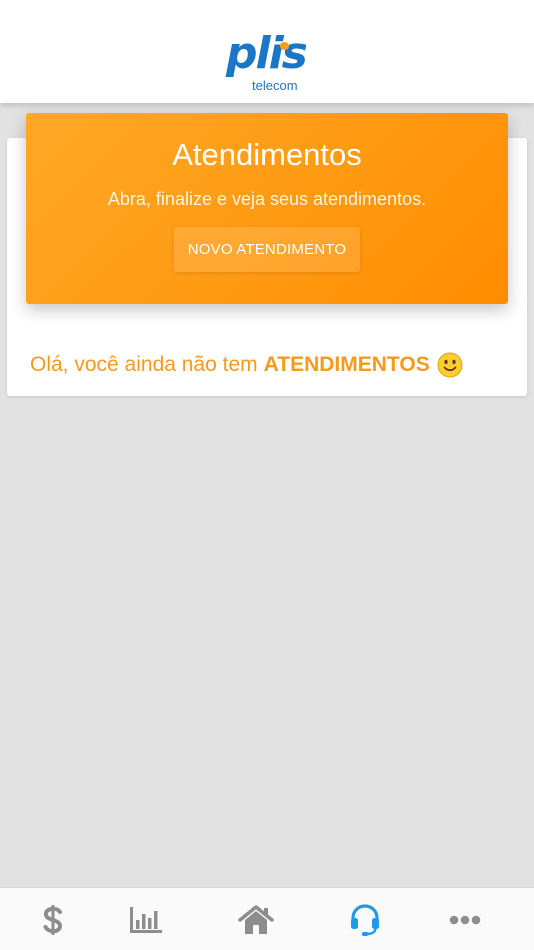 The width and height of the screenshot is (534, 950). I want to click on nav-item-financeiro, so click(53, 919).